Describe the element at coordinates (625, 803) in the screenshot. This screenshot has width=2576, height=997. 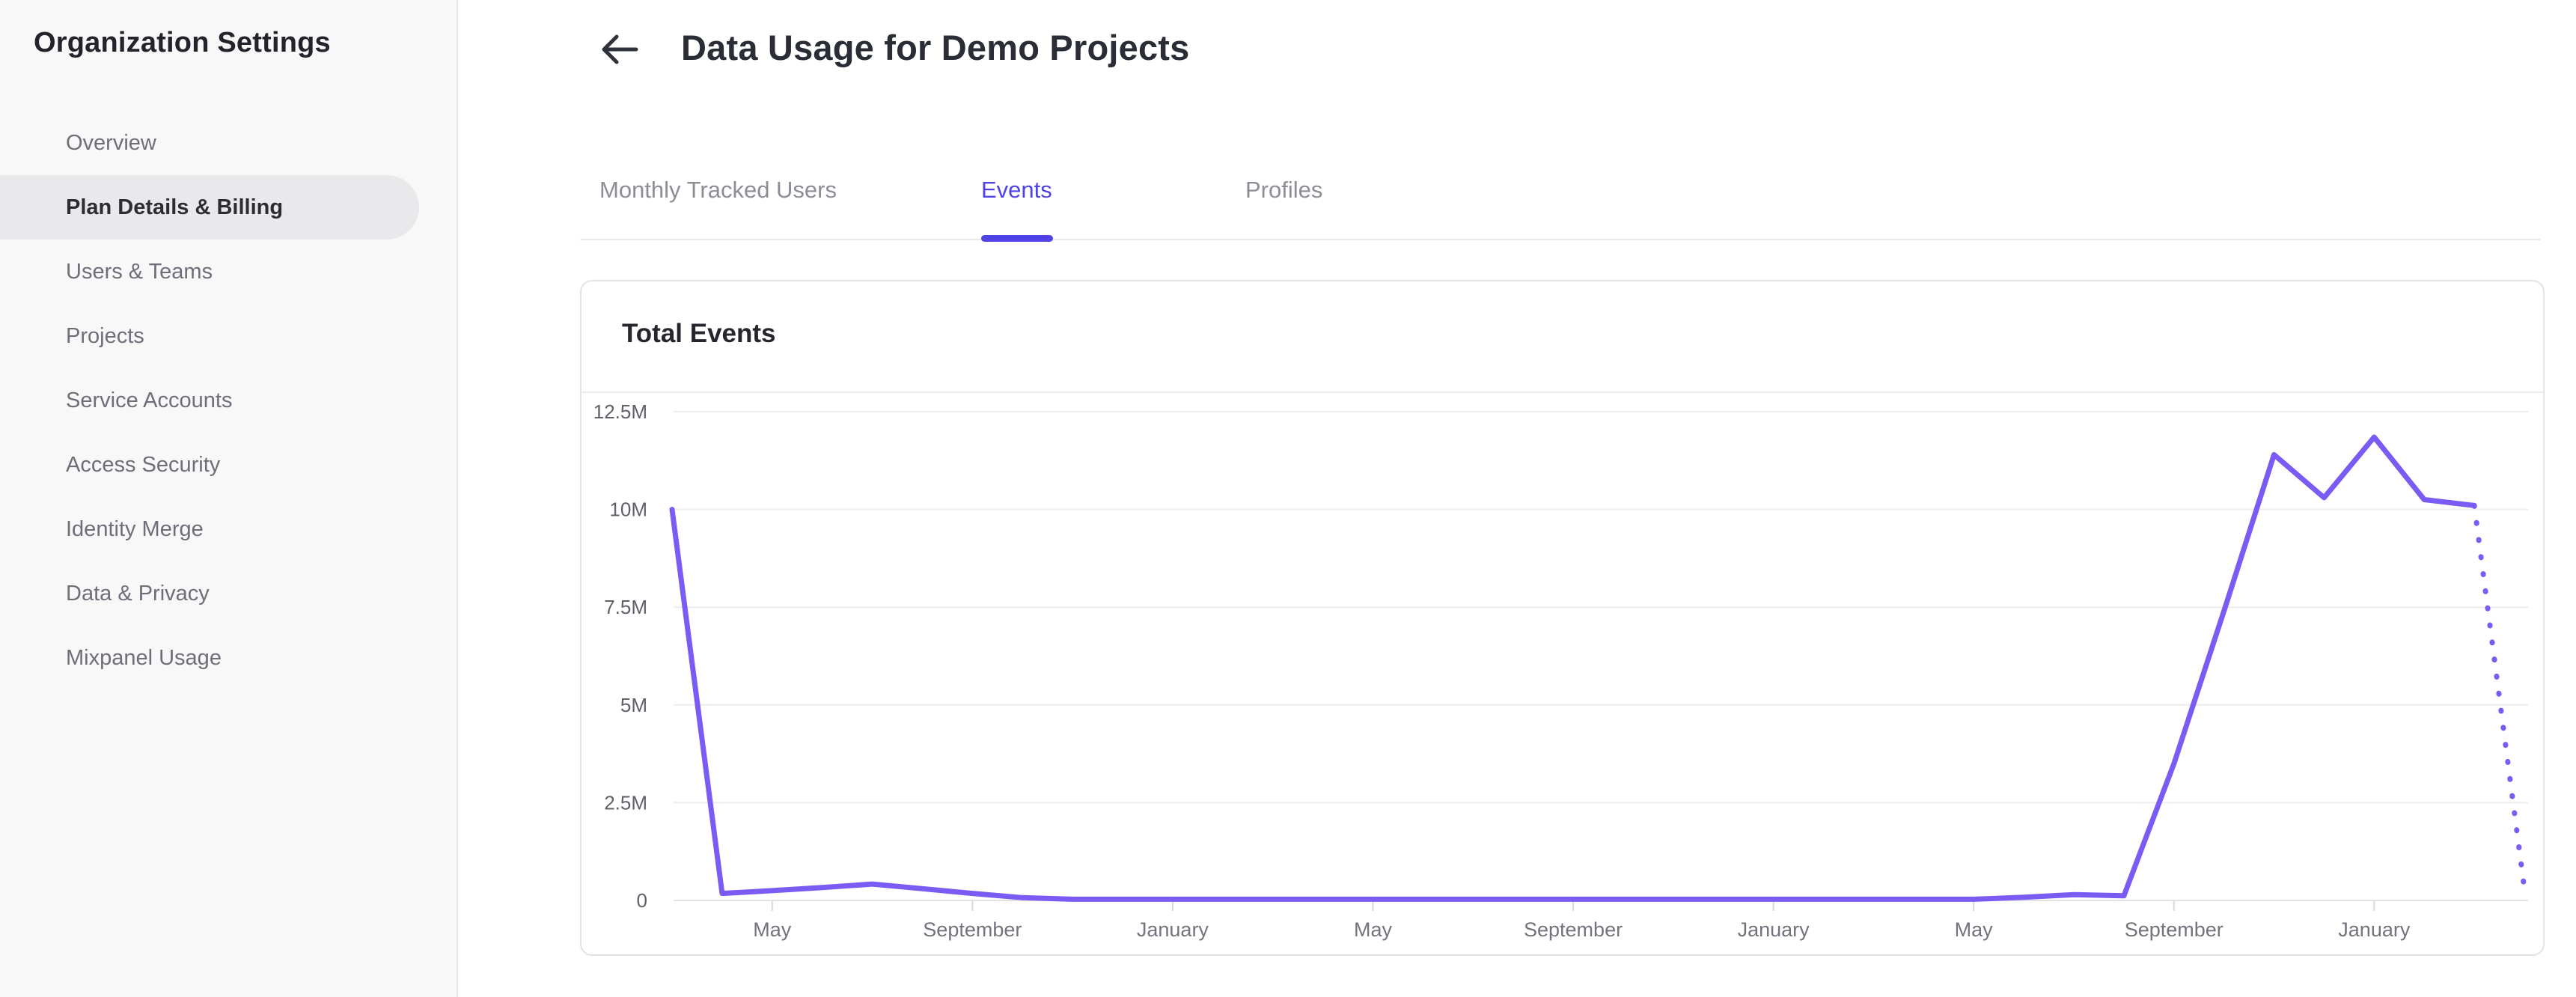
I see `y-axis-label-2.5M: 2.5M` at that location.